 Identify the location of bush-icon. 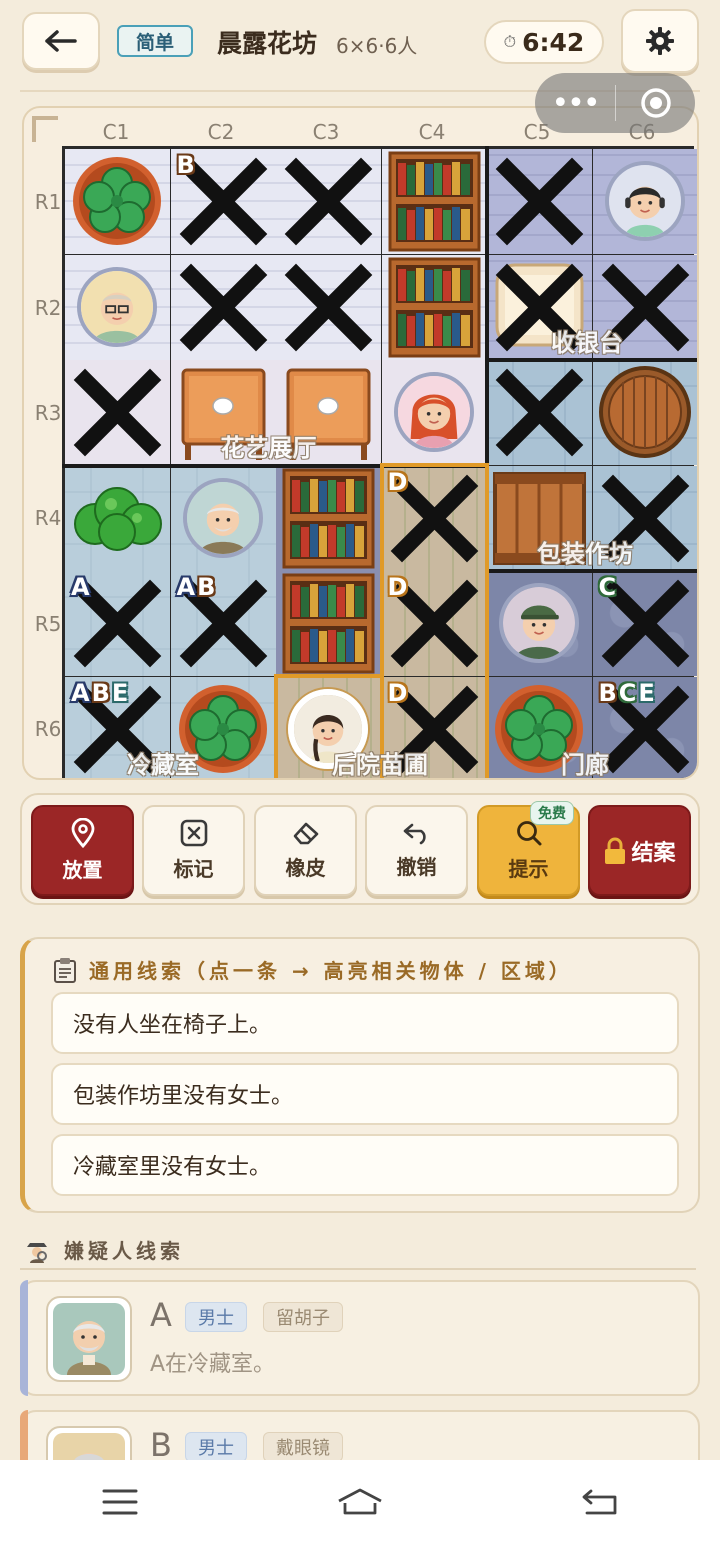
(117, 518).